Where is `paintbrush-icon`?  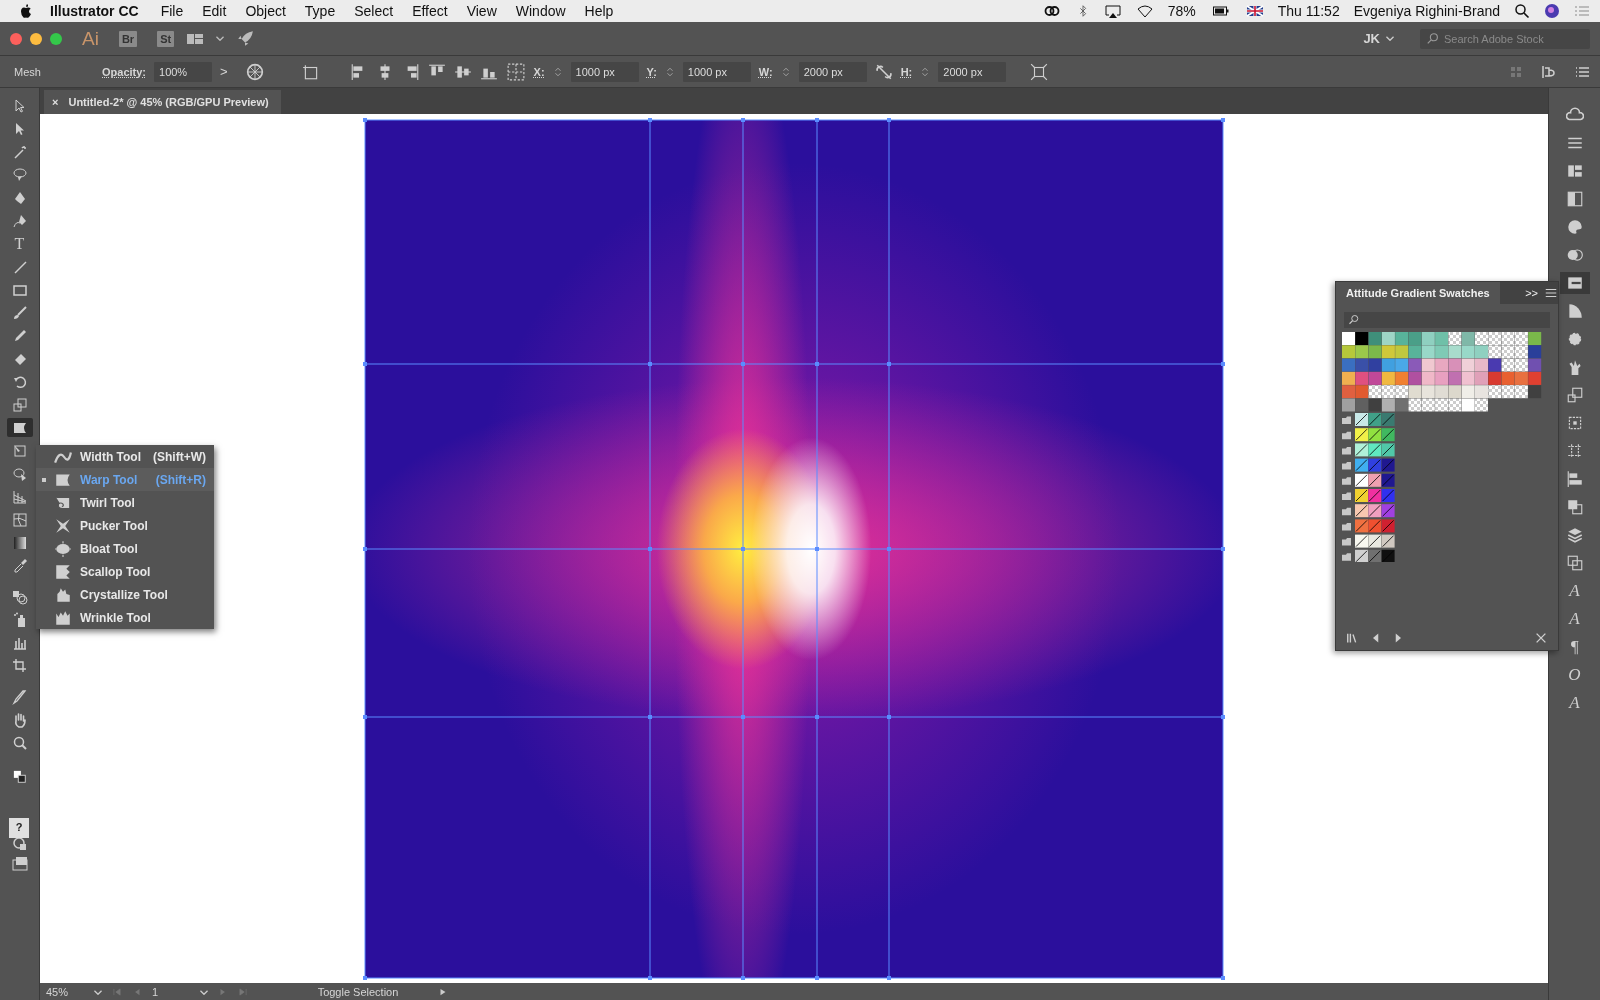
paintbrush-icon is located at coordinates (19, 312).